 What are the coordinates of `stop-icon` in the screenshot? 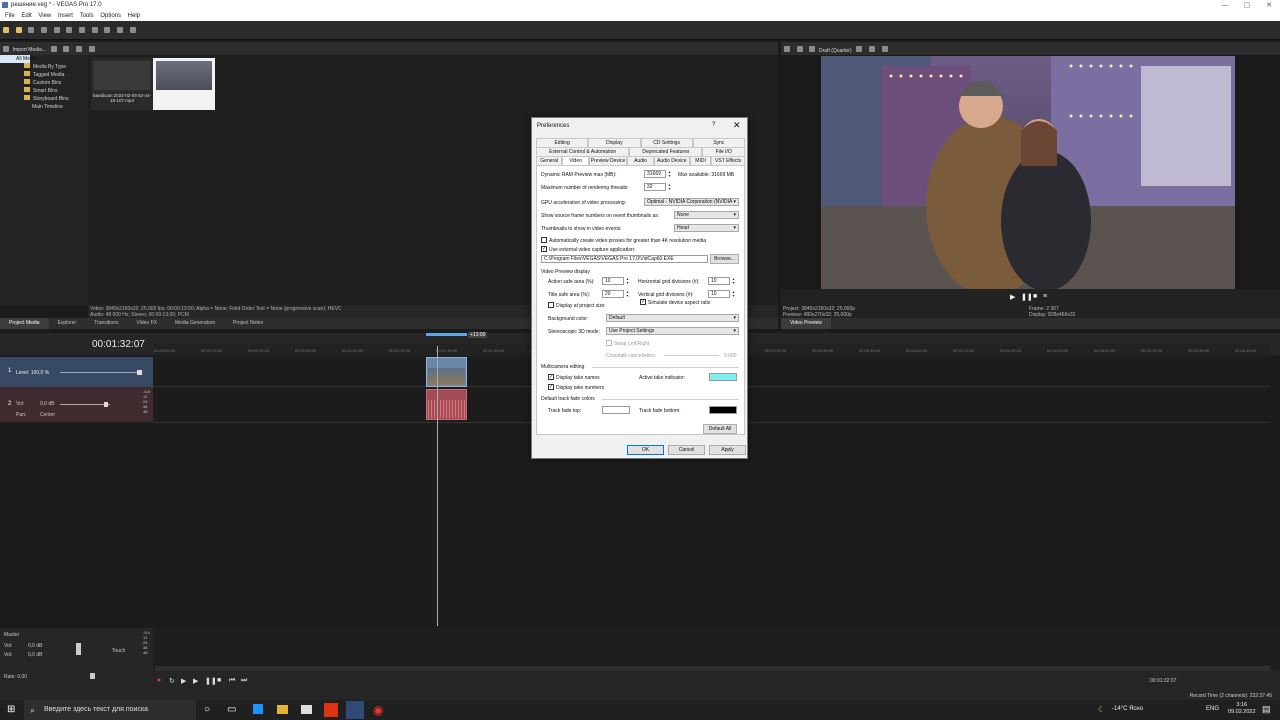 It's located at (91, 49).